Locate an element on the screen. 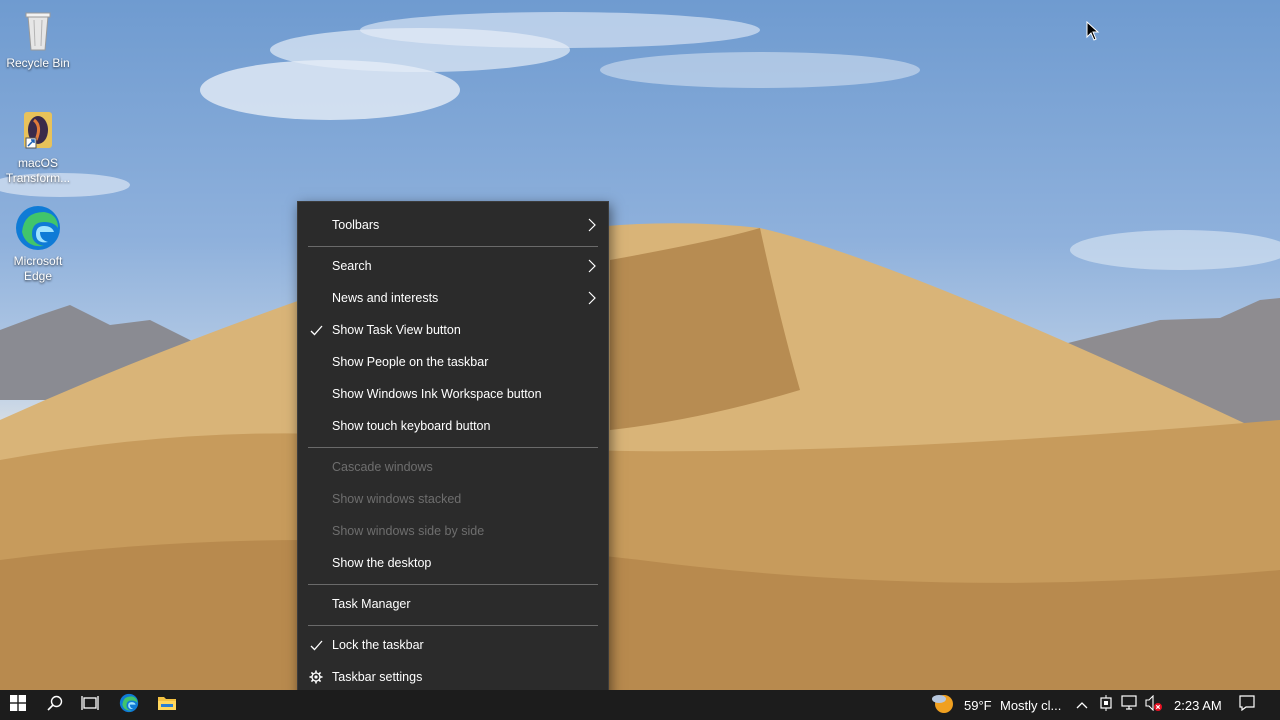  menu-item-toolbars: Toolbars is located at coordinates (453, 225).